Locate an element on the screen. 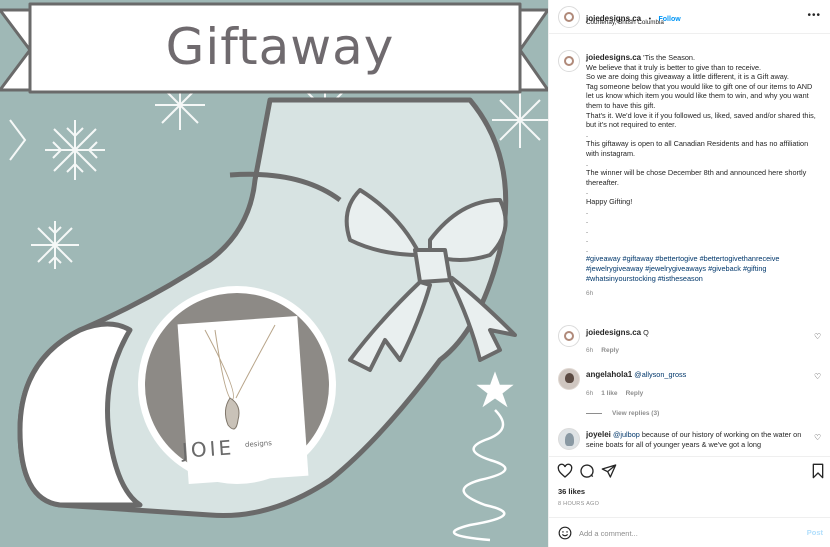 This screenshot has width=830, height=547. view-replies-button: View replies (3) is located at coordinates (635, 413).